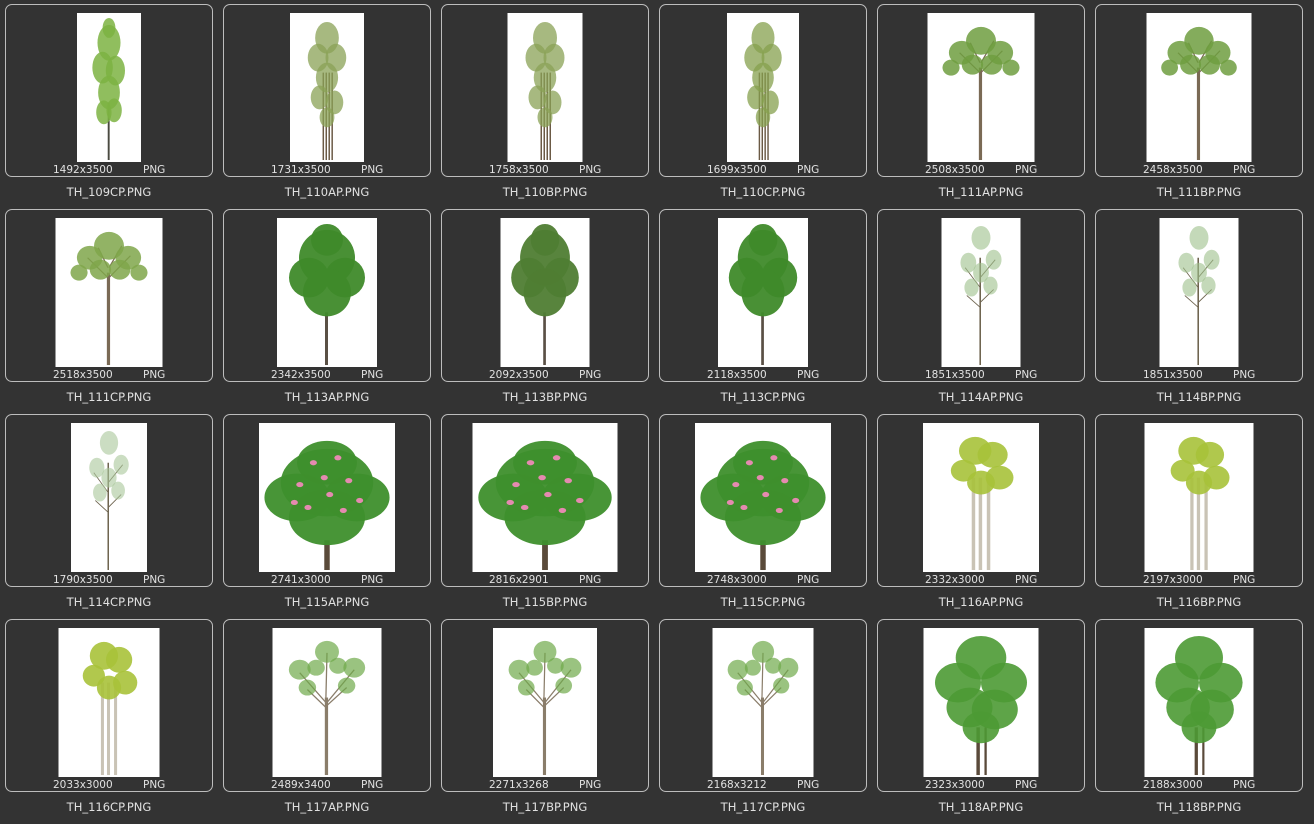 This screenshot has width=1314, height=824. What do you see at coordinates (981, 500) in the screenshot?
I see `file-thumbnail-card: 2332x3000 PNG` at bounding box center [981, 500].